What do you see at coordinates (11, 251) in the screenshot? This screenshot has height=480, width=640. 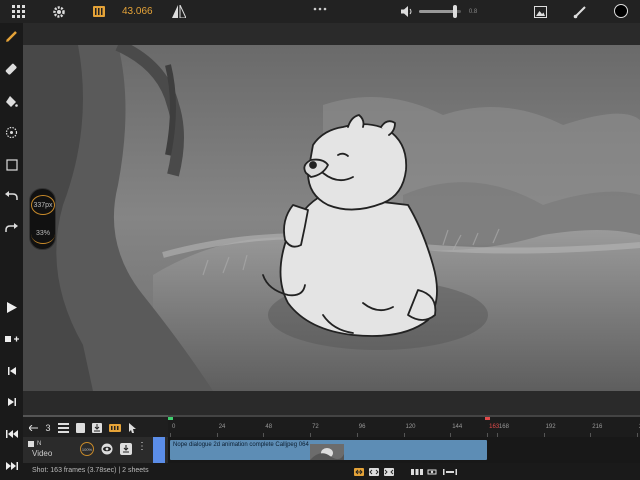 I see `left-toolbar` at bounding box center [11, 251].